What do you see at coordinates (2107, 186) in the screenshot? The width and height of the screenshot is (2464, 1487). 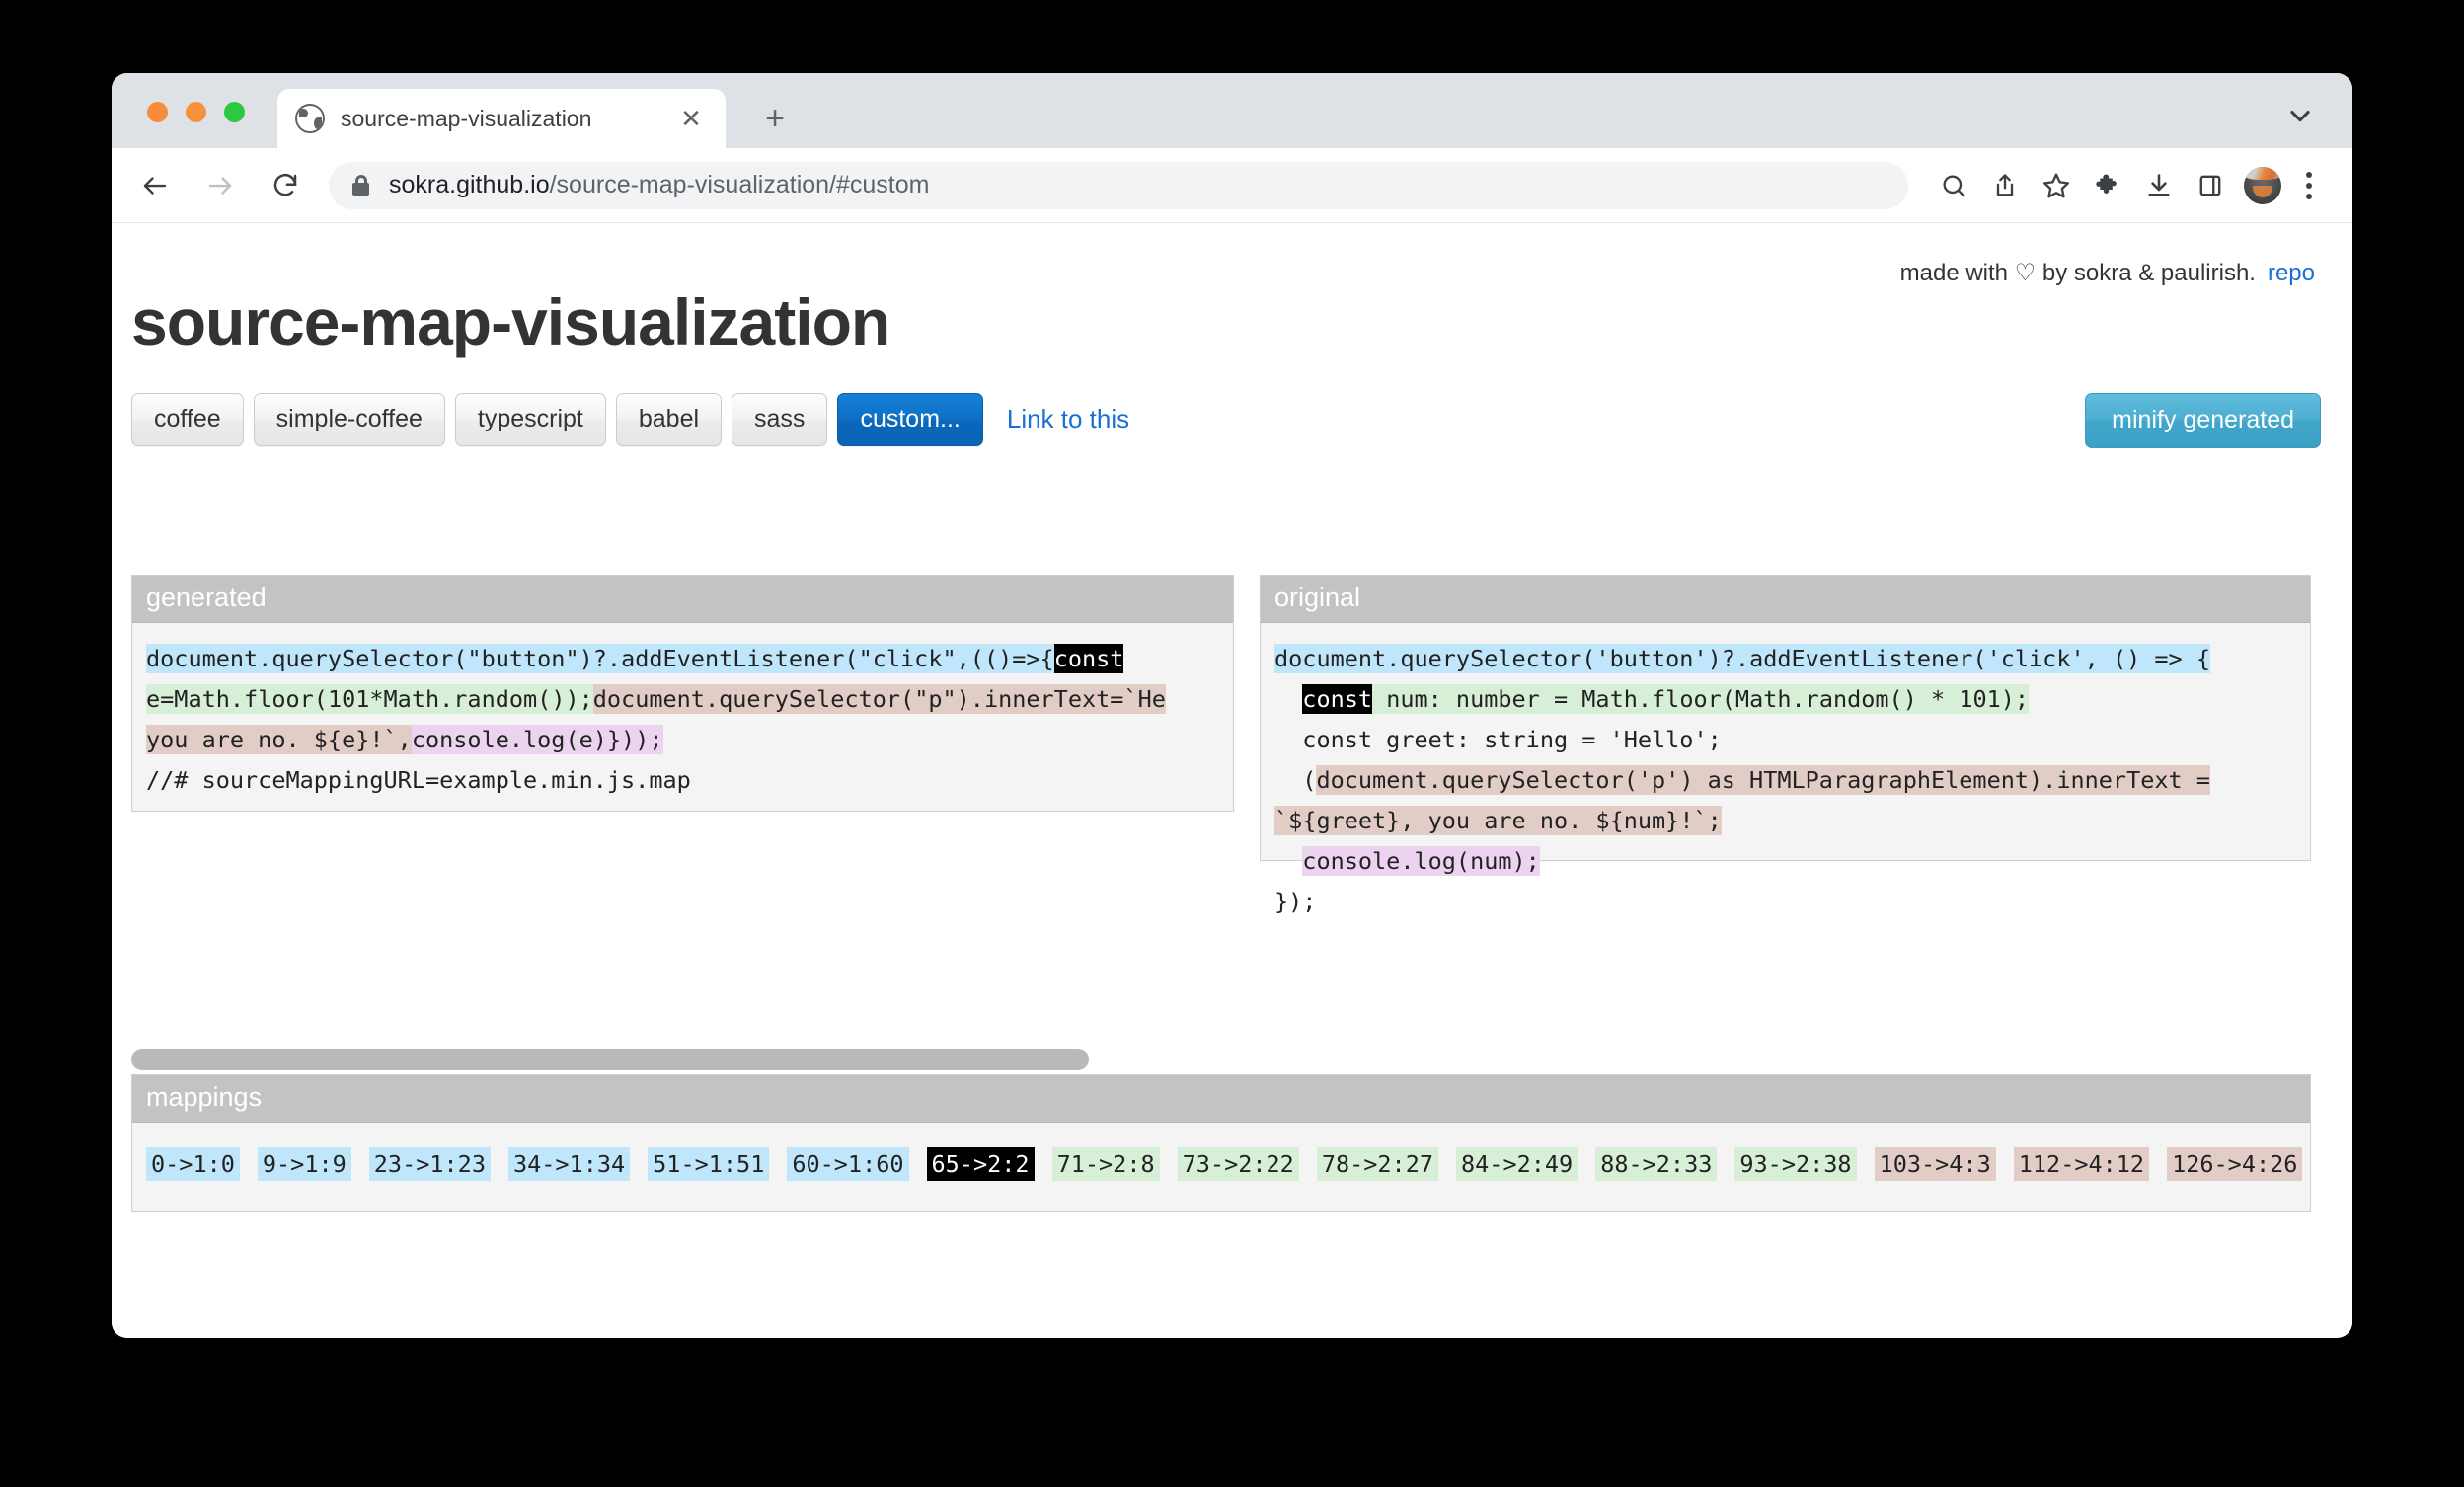 I see `extensions-puzzle-icon` at bounding box center [2107, 186].